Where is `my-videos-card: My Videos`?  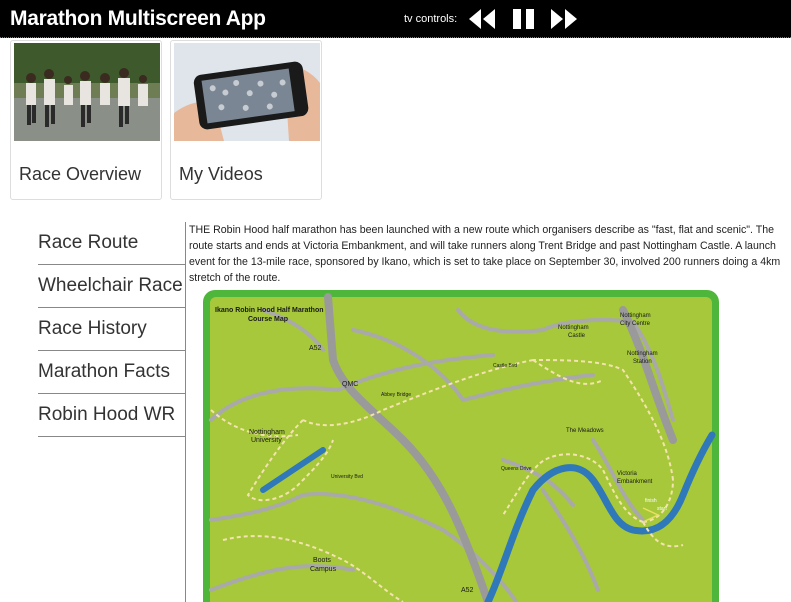
my-videos-card: My Videos is located at coordinates (246, 120).